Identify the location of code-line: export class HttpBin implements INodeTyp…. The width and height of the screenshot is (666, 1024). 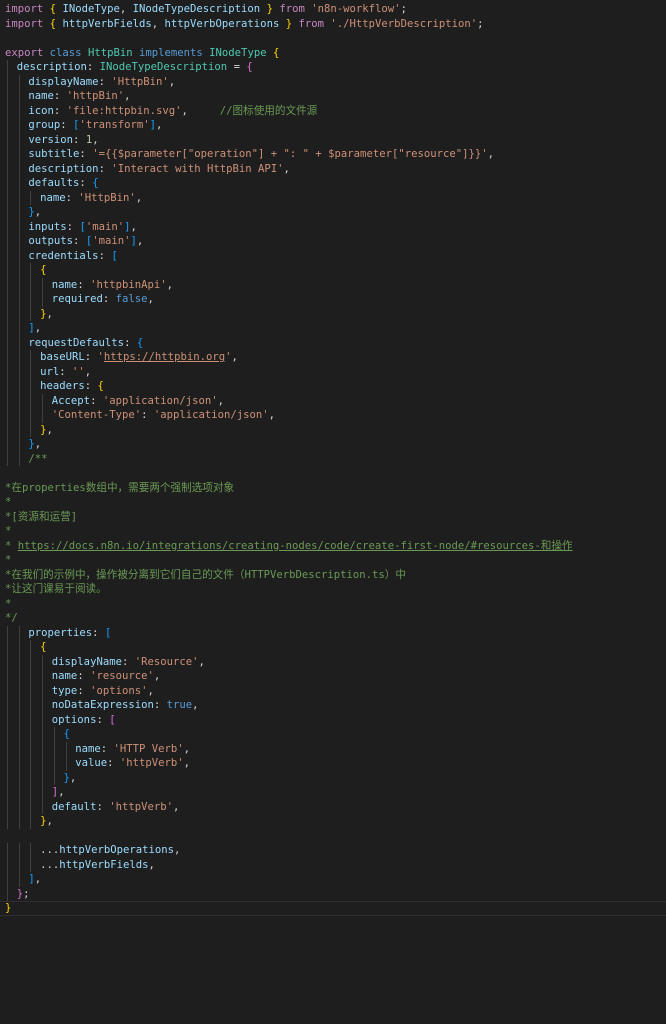
(333, 53).